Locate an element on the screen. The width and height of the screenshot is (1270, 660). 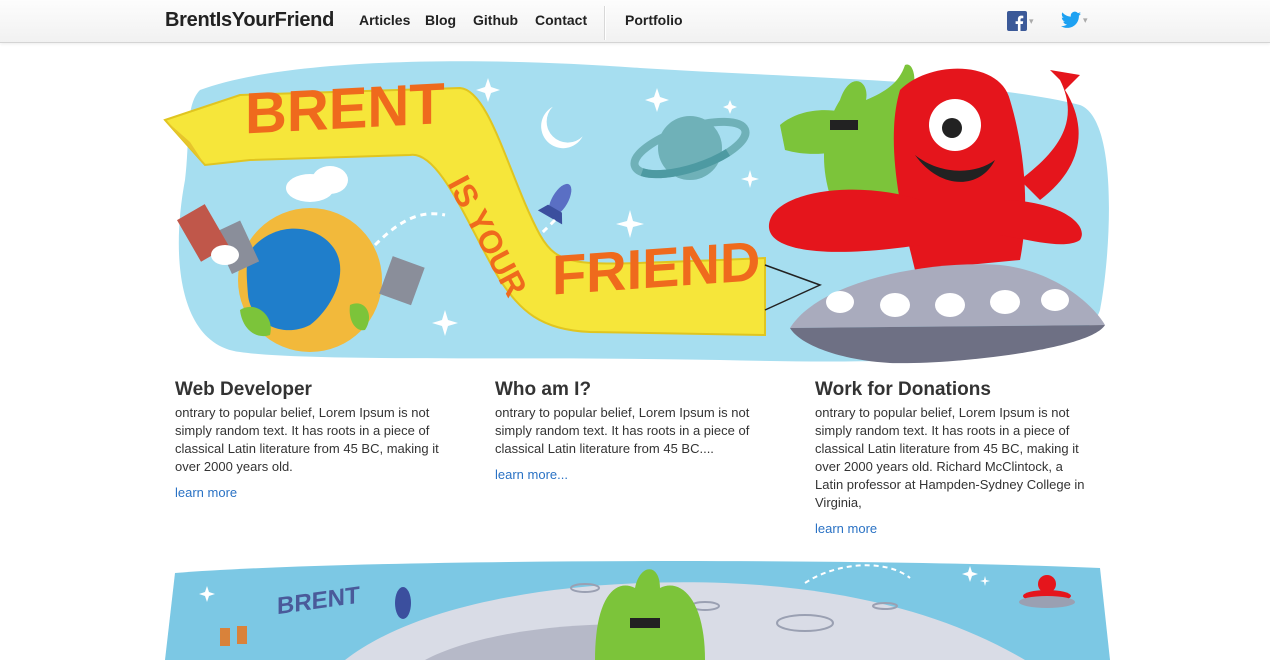
nav-contact: Contact is located at coordinates (561, 20).